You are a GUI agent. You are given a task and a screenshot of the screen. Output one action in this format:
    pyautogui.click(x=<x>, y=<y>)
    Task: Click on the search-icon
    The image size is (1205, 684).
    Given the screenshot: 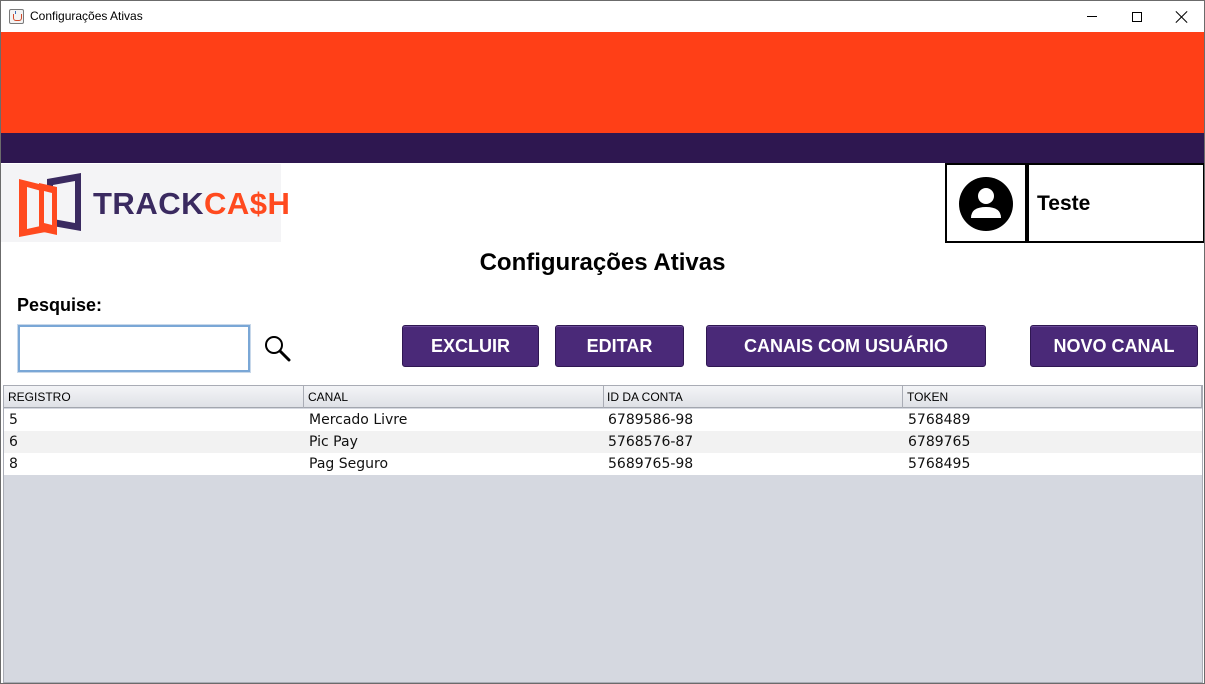 What is the action you would take?
    pyautogui.click(x=277, y=348)
    